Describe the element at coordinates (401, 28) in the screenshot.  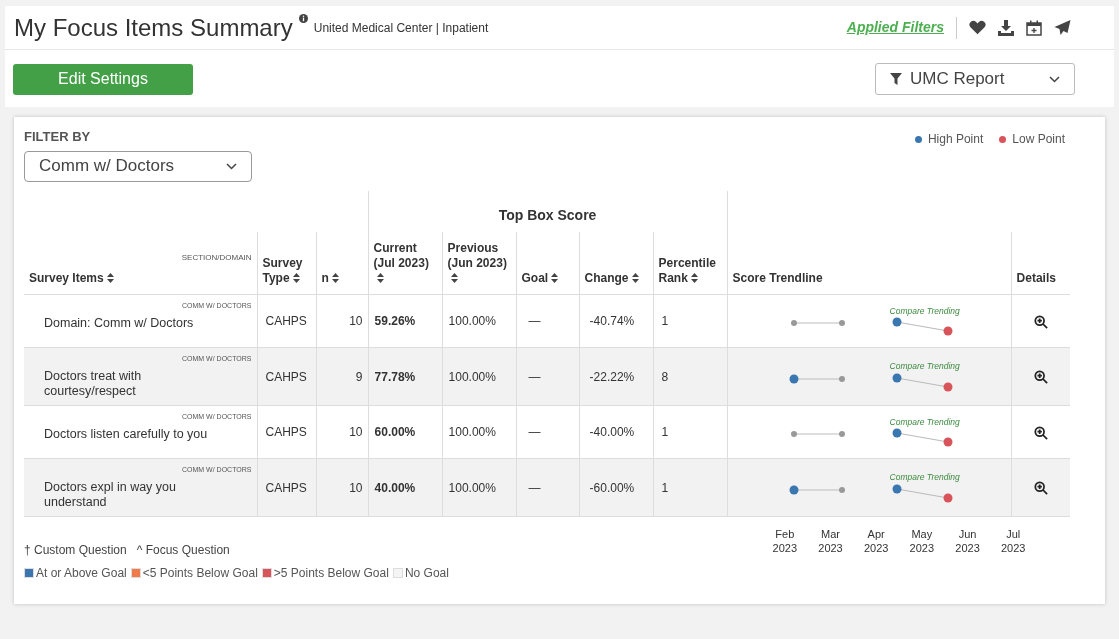
I see `page-subtitle: United Medical Center | Inpatient` at that location.